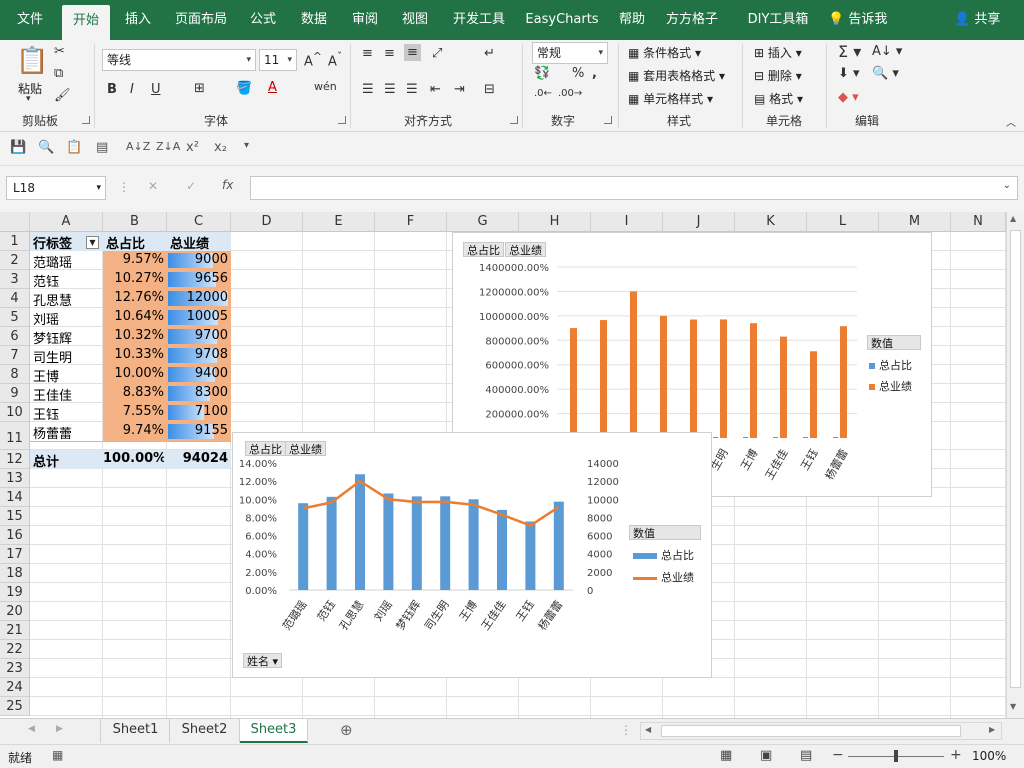 Image resolution: width=1024 pixels, height=768 pixels. What do you see at coordinates (197, 392) in the screenshot?
I see `cell-sales: 8300` at bounding box center [197, 392].